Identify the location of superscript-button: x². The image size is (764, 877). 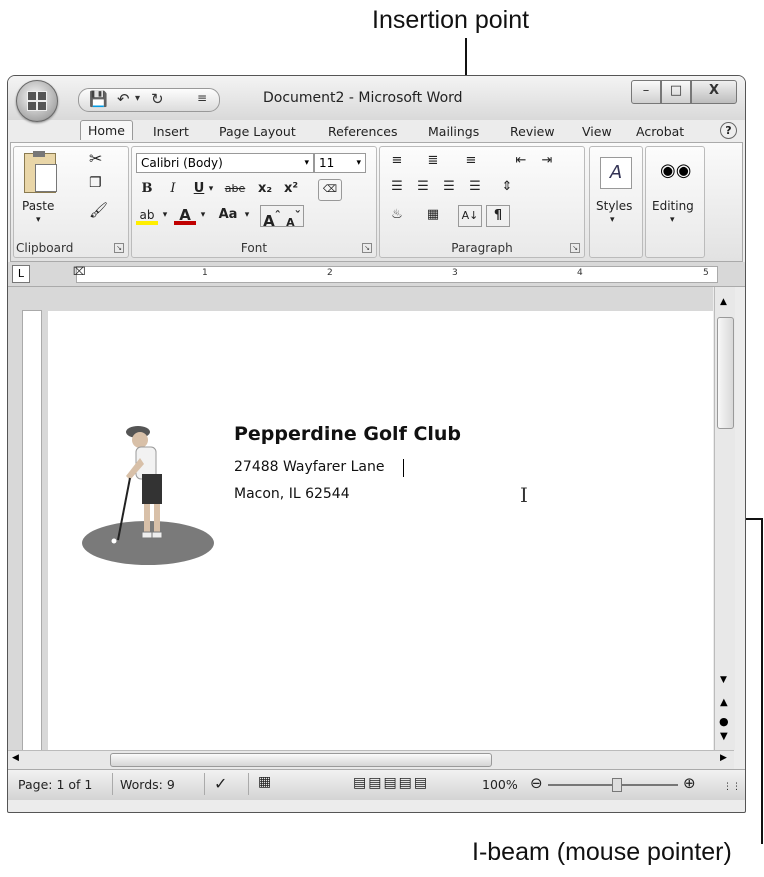
(291, 189).